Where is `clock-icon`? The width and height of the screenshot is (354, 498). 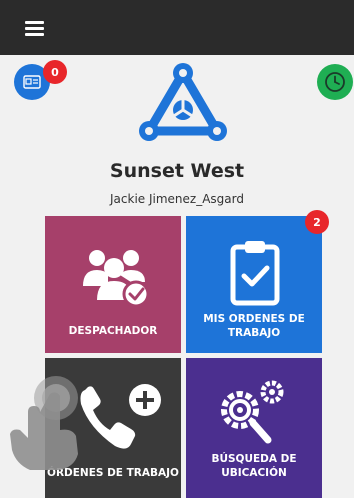 clock-icon is located at coordinates (335, 82).